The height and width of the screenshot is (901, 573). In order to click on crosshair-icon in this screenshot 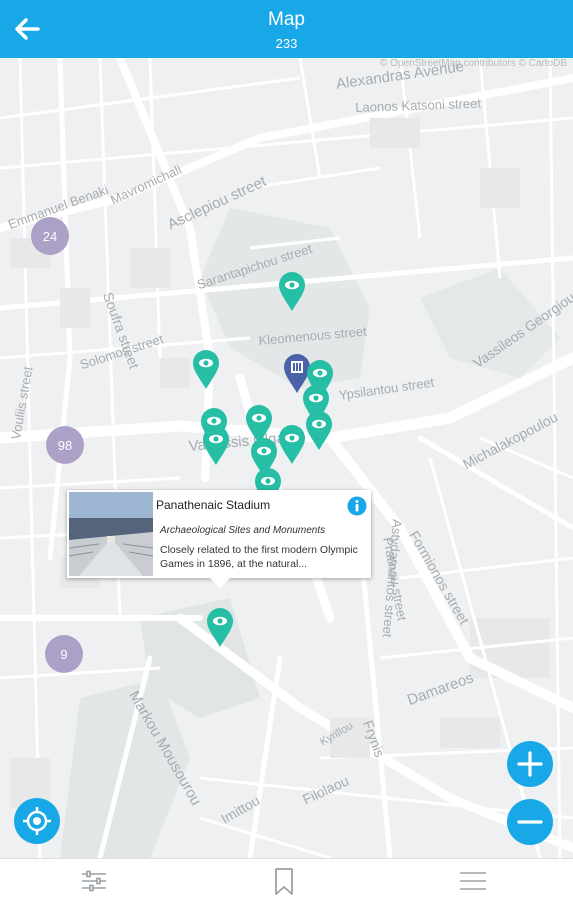, I will do `click(37, 821)`.